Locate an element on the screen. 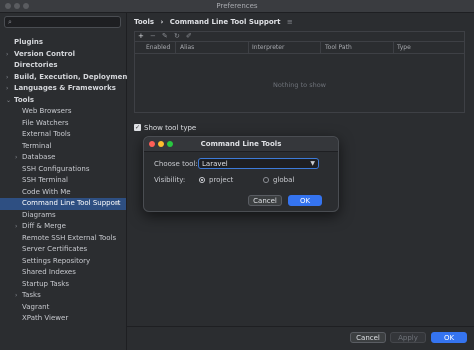 The image size is (474, 350). column-tool-path: Tool Path is located at coordinates (338, 47).